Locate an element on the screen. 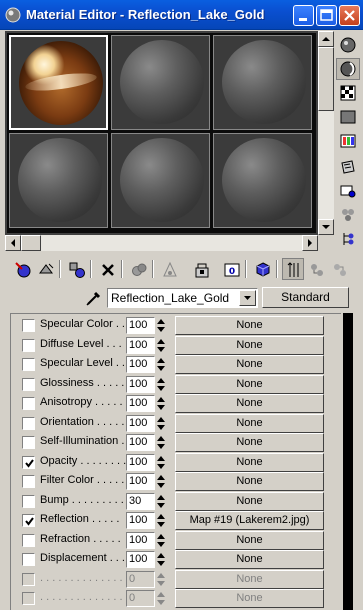 This screenshot has width=363, height=610. show-end-result-button is located at coordinates (262, 269).